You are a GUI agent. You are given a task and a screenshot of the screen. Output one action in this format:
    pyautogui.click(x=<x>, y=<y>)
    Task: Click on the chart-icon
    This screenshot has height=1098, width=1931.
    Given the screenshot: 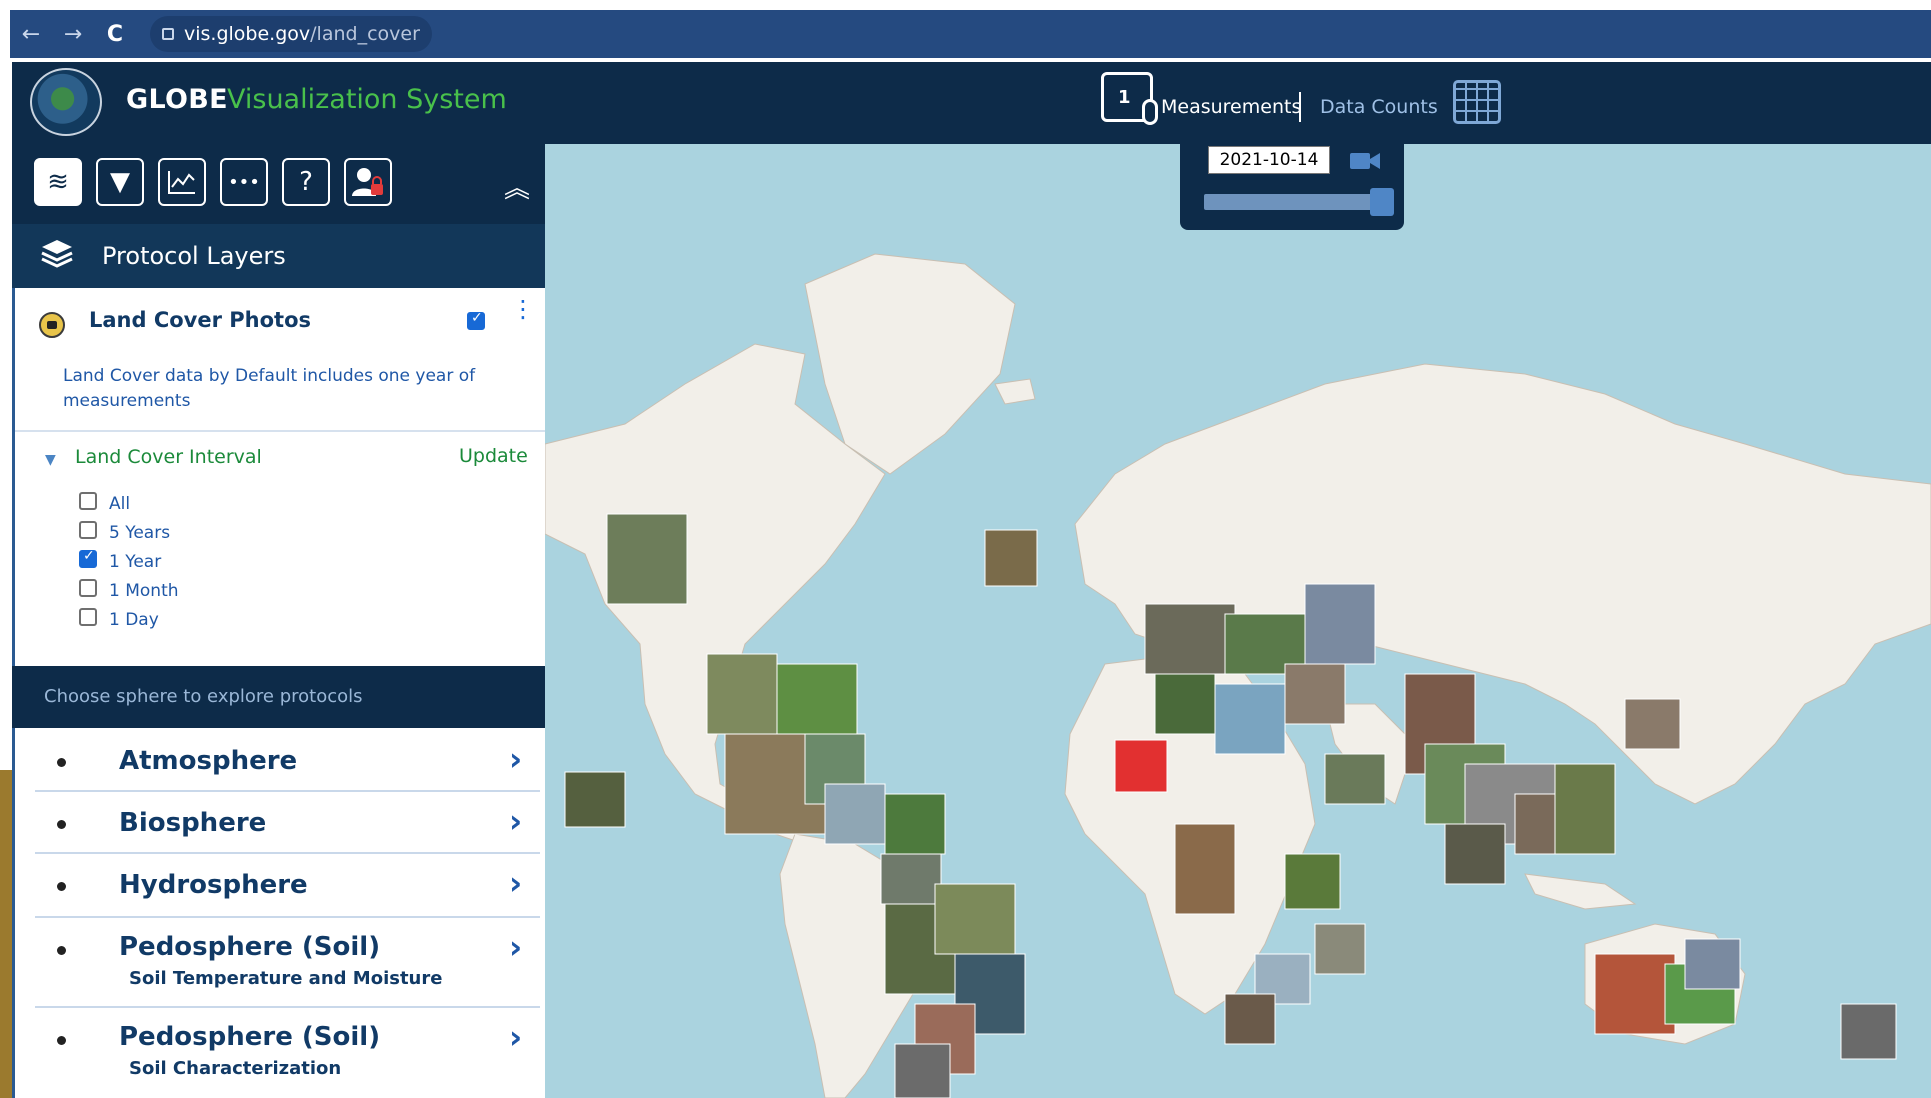 What is the action you would take?
    pyautogui.click(x=181, y=182)
    